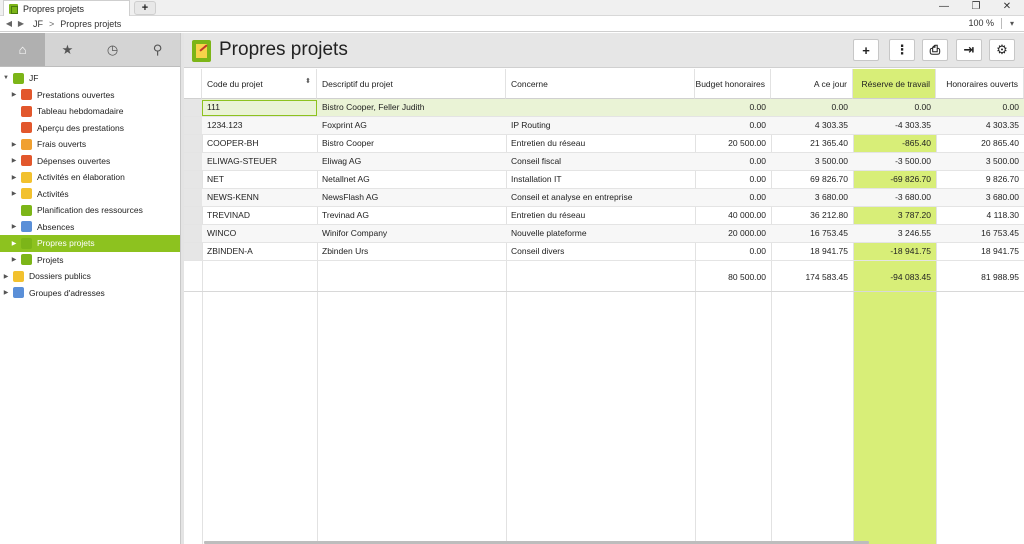 The height and width of the screenshot is (544, 1024). I want to click on reserve-cell: -3 500.00, so click(913, 161).